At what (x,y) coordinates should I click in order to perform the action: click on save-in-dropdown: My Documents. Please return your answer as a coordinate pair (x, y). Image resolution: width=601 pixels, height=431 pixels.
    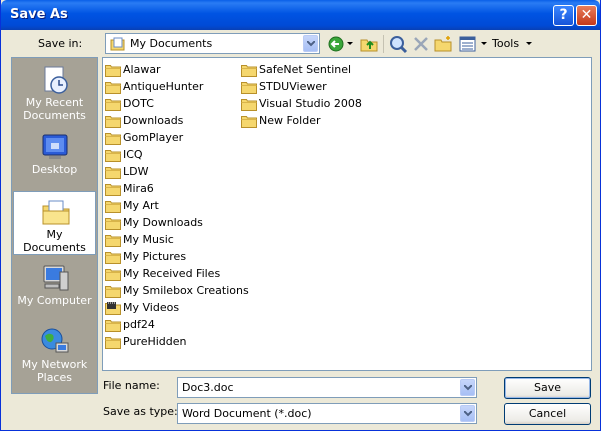
    Looking at the image, I should click on (212, 43).